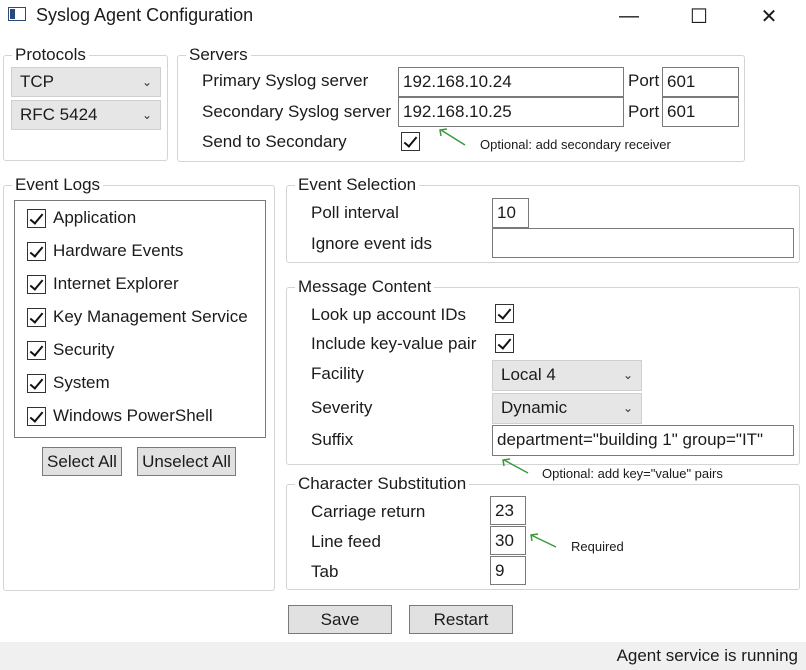 The width and height of the screenshot is (806, 670). Describe the element at coordinates (357, 185) in the screenshot. I see `event-selection-legend: Event Selection` at that location.